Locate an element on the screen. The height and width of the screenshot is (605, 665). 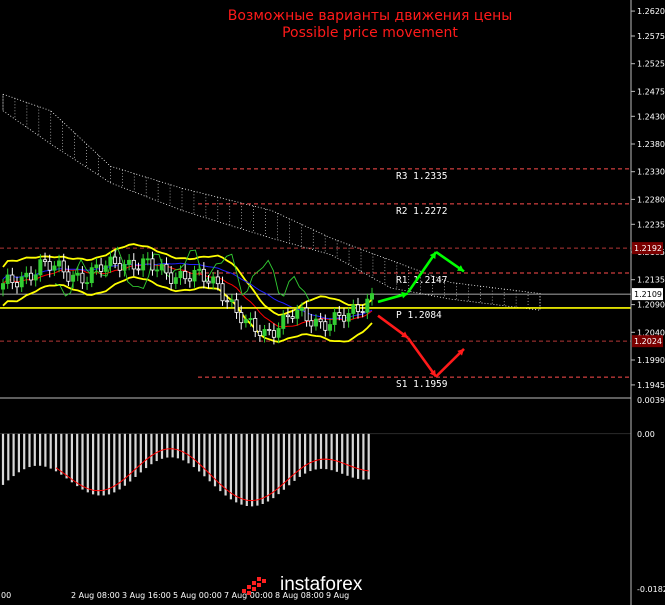
price-tick-label: 1.1945 is located at coordinates (651, 385).